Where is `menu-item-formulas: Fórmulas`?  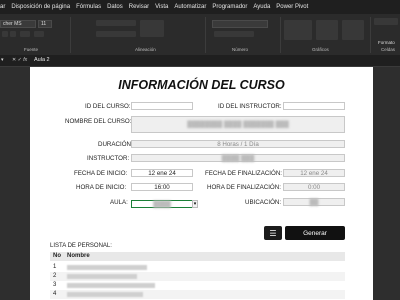 menu-item-formulas: Fórmulas is located at coordinates (88, 7).